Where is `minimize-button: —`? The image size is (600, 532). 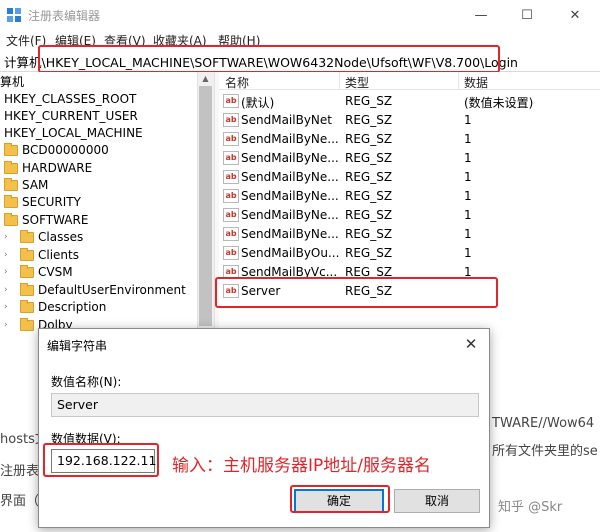
minimize-button: — is located at coordinates (481, 15).